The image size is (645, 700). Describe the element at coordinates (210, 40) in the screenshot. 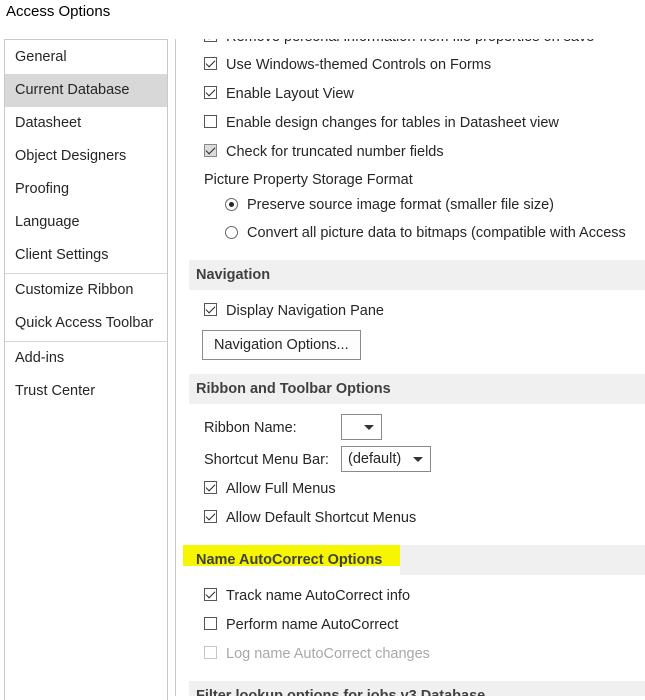

I see `remove-personal-info-checkbox` at that location.